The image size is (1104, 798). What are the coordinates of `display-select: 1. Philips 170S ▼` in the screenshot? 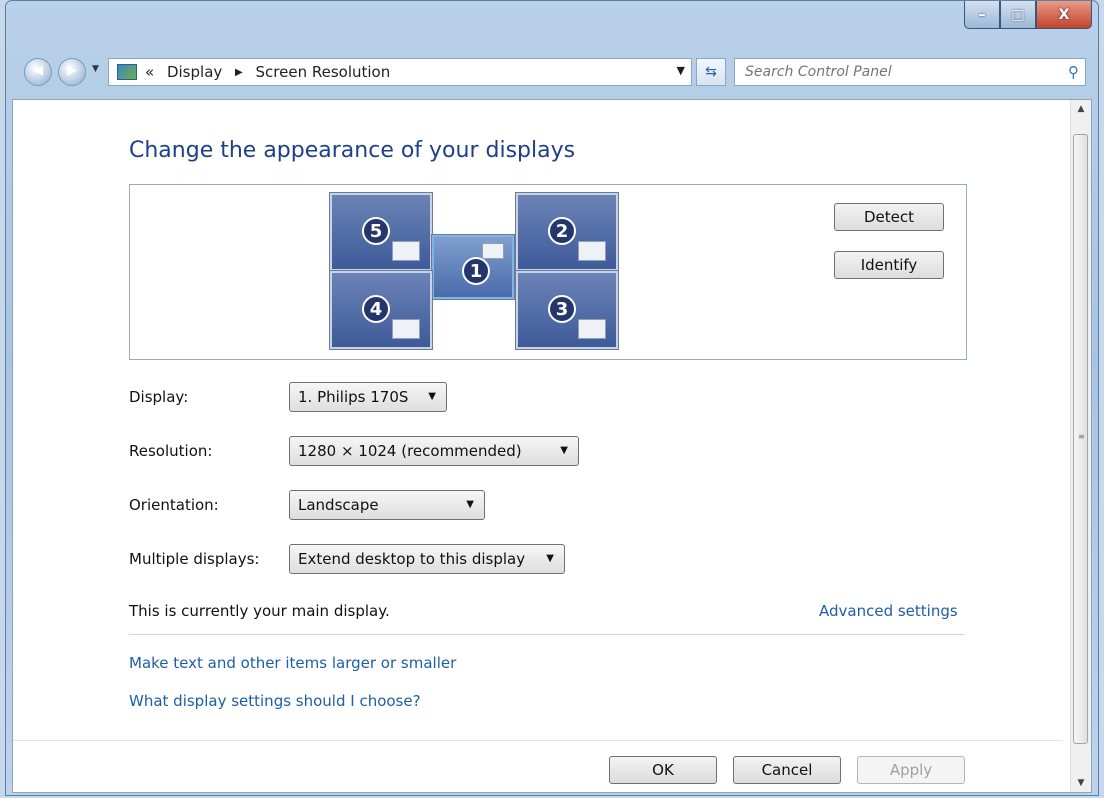 It's located at (368, 397).